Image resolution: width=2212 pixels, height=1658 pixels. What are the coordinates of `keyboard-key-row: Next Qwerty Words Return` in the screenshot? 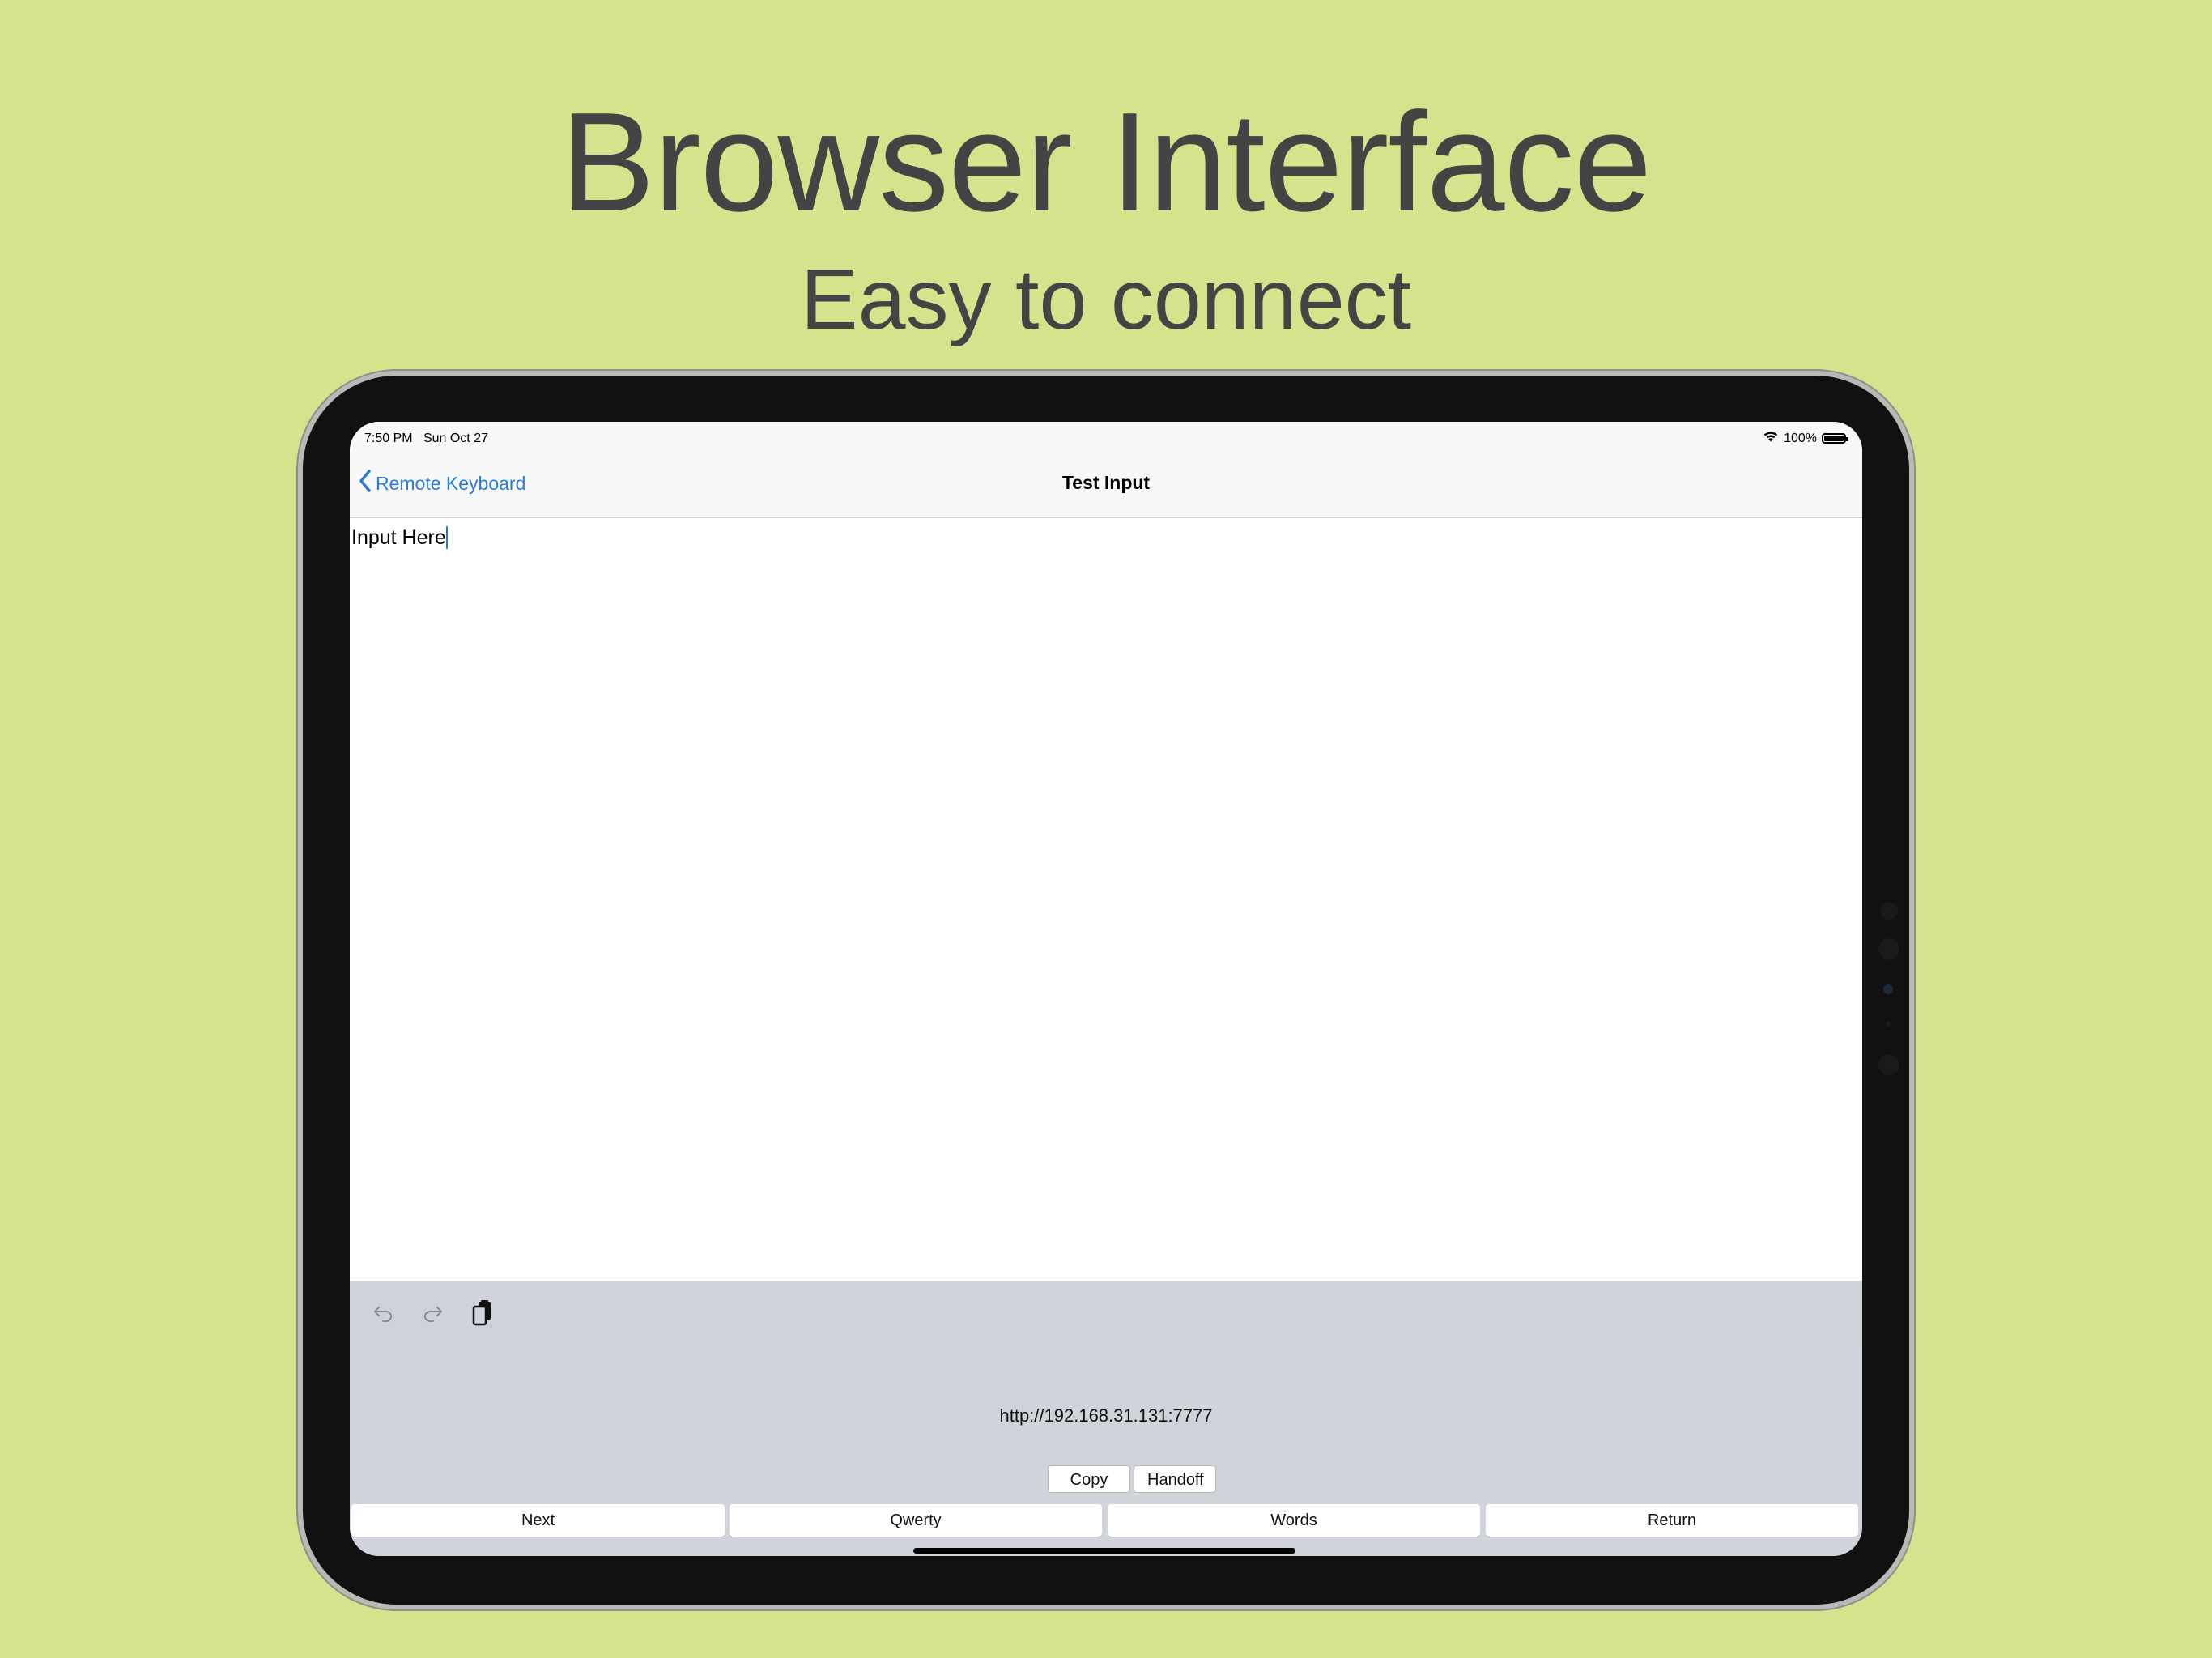 It's located at (1106, 1521).